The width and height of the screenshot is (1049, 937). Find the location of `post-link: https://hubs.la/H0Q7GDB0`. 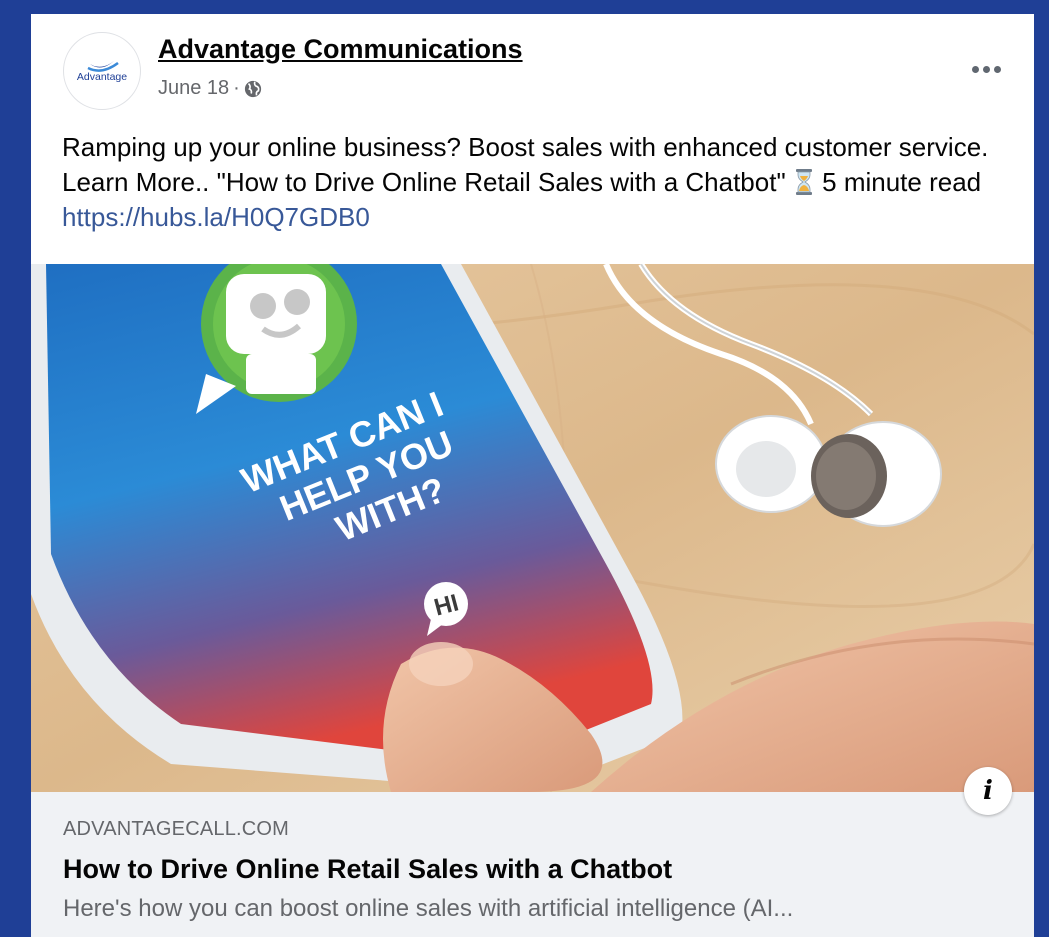

post-link: https://hubs.la/H0Q7GDB0 is located at coordinates (216, 217).